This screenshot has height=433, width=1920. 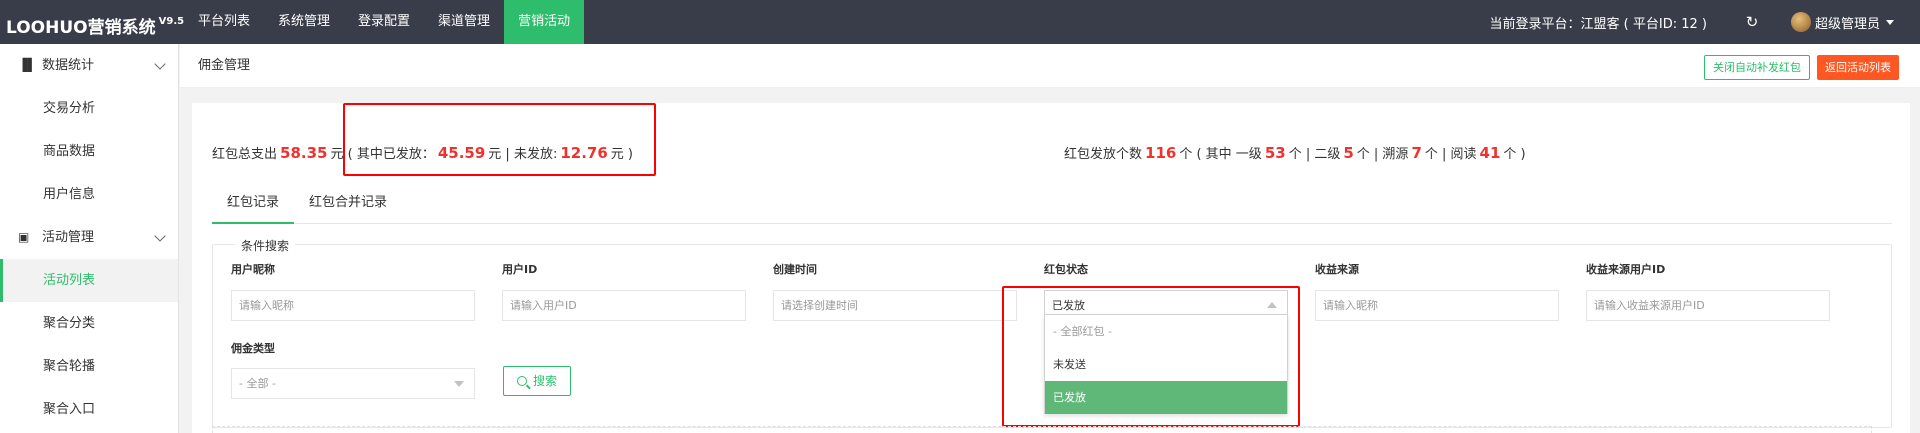 I want to click on close-text: 个 ), so click(x=1514, y=154).